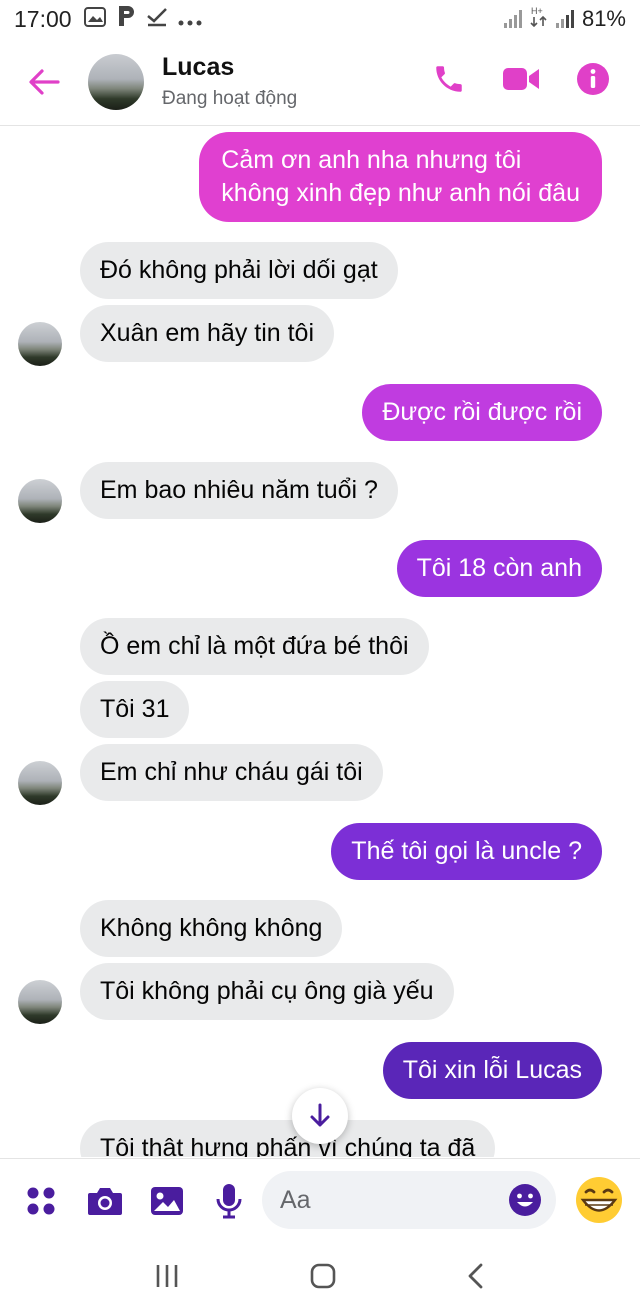 This screenshot has height=1315, width=640. What do you see at coordinates (116, 81) in the screenshot?
I see `contact-avatar` at bounding box center [116, 81].